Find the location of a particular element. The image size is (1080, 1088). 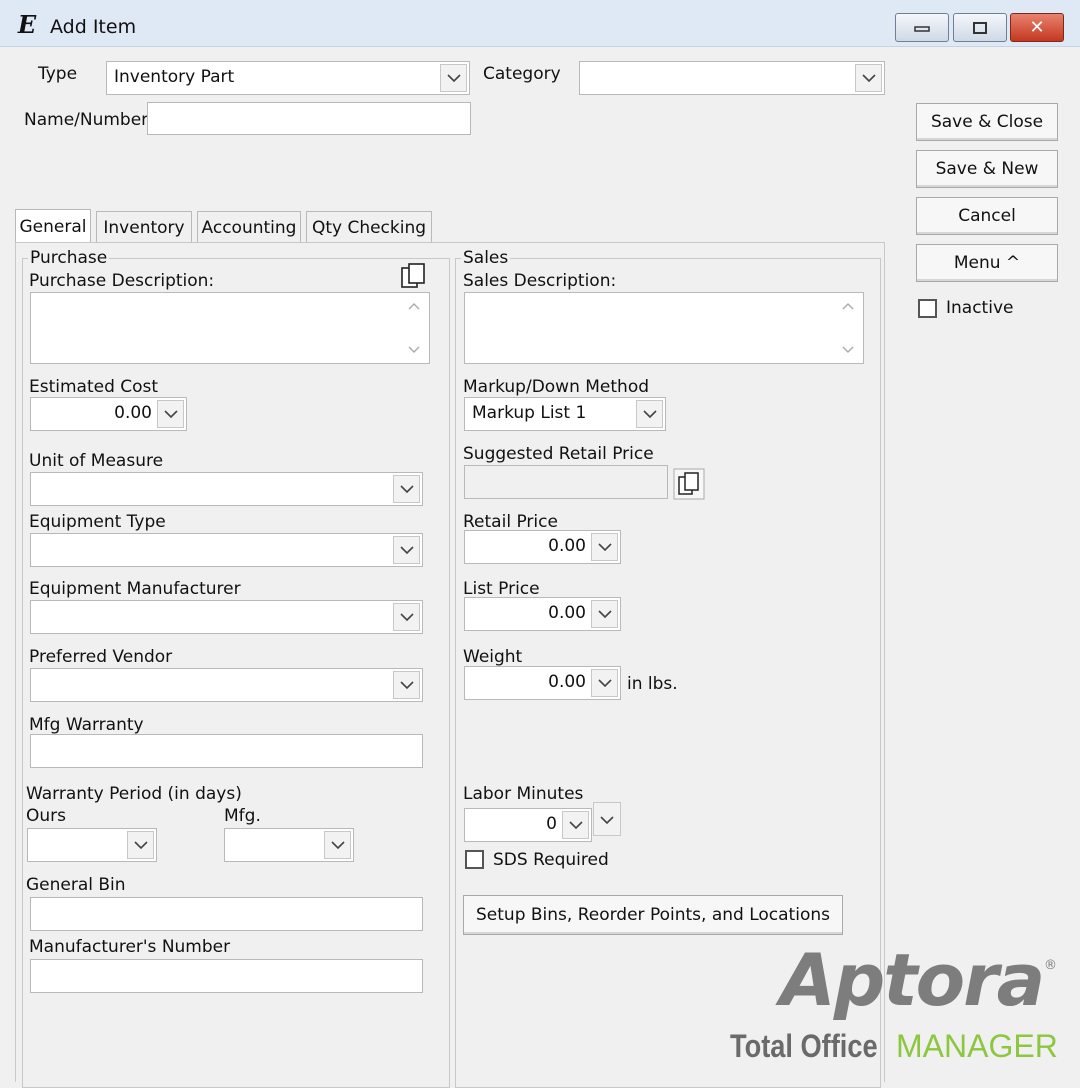

unit-of-measure-label: Unit of Measure is located at coordinates (96, 461).